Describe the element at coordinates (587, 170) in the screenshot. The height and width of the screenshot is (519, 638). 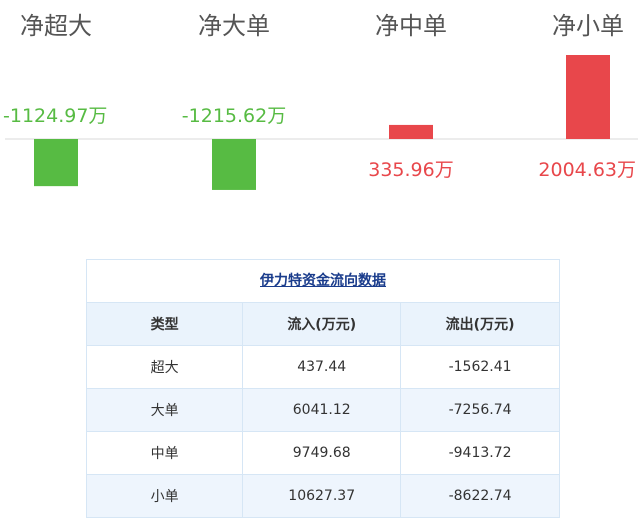
I see `data-label: 2004.63万` at that location.